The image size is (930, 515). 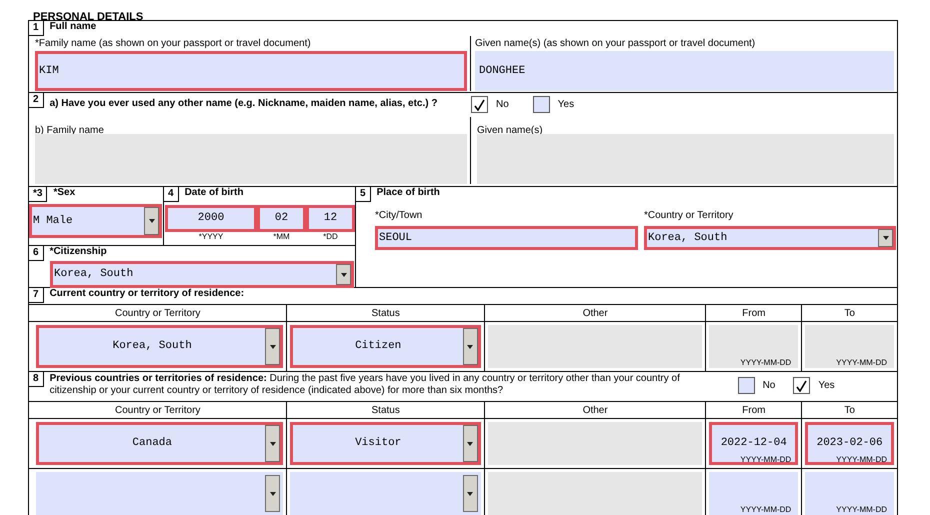 I want to click on input-field: KIM, so click(x=251, y=71).